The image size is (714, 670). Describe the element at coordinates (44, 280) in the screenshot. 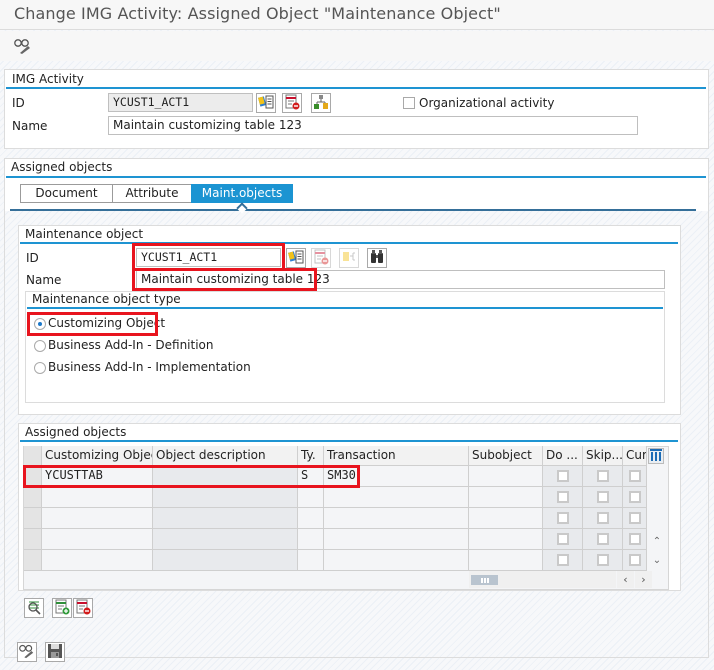

I see `maint-name-label: Name` at that location.